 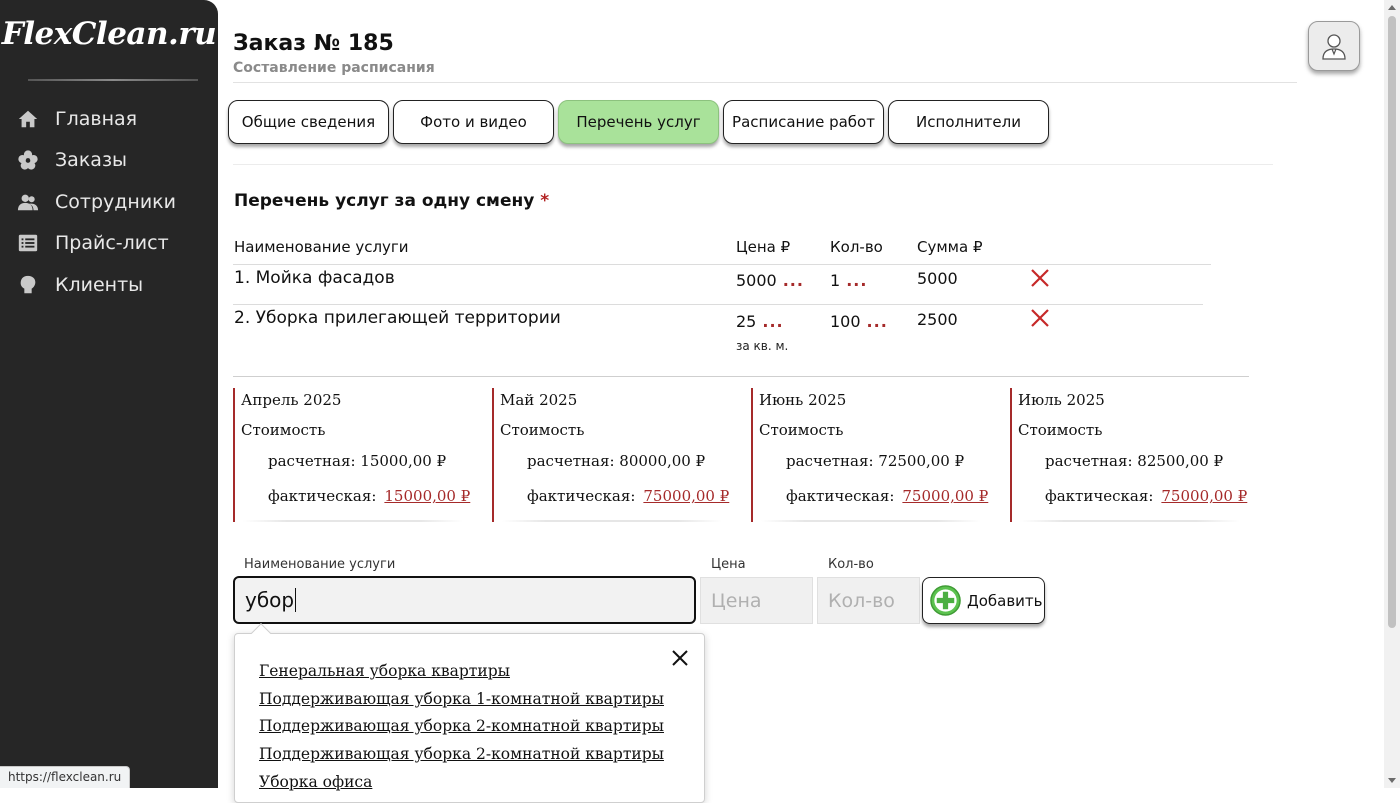 What do you see at coordinates (1134, 461) in the screenshot?
I see `month-calc-cost: расчетная: 82500,00 ₽` at bounding box center [1134, 461].